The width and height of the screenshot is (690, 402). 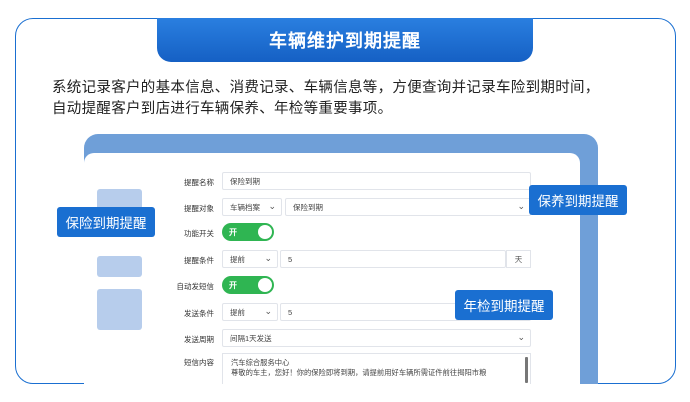 What do you see at coordinates (504, 305) in the screenshot?
I see `inspection-reminder-callout: 年检到期提醒` at bounding box center [504, 305].